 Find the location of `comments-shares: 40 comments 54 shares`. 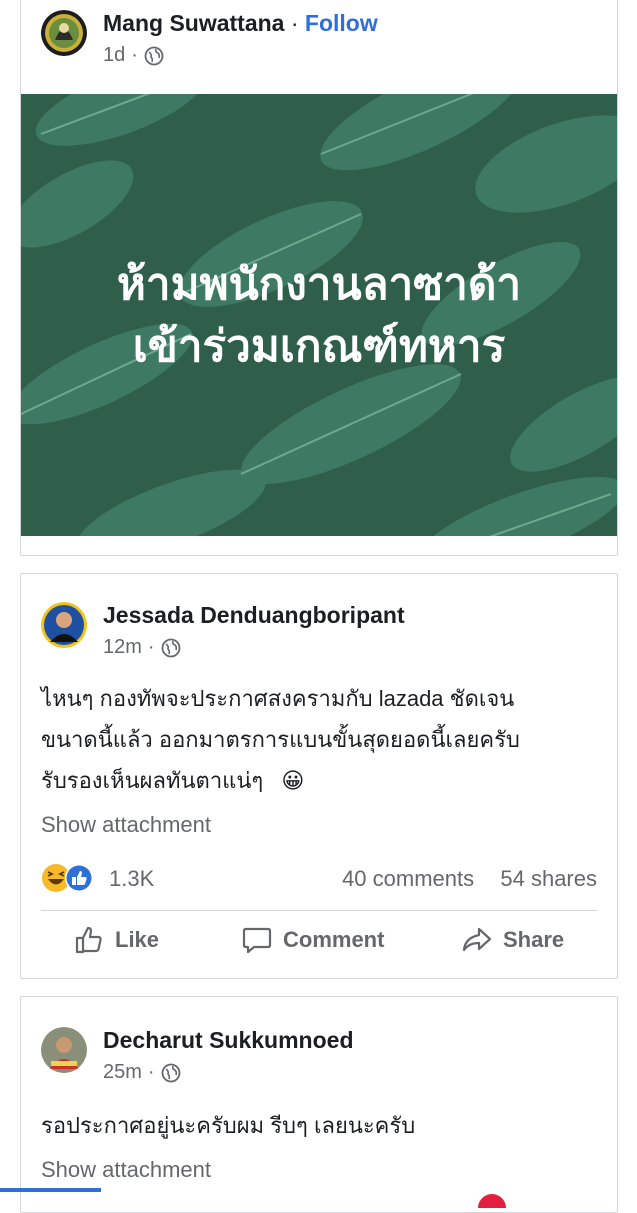

comments-shares: 40 comments 54 shares is located at coordinates (469, 879).